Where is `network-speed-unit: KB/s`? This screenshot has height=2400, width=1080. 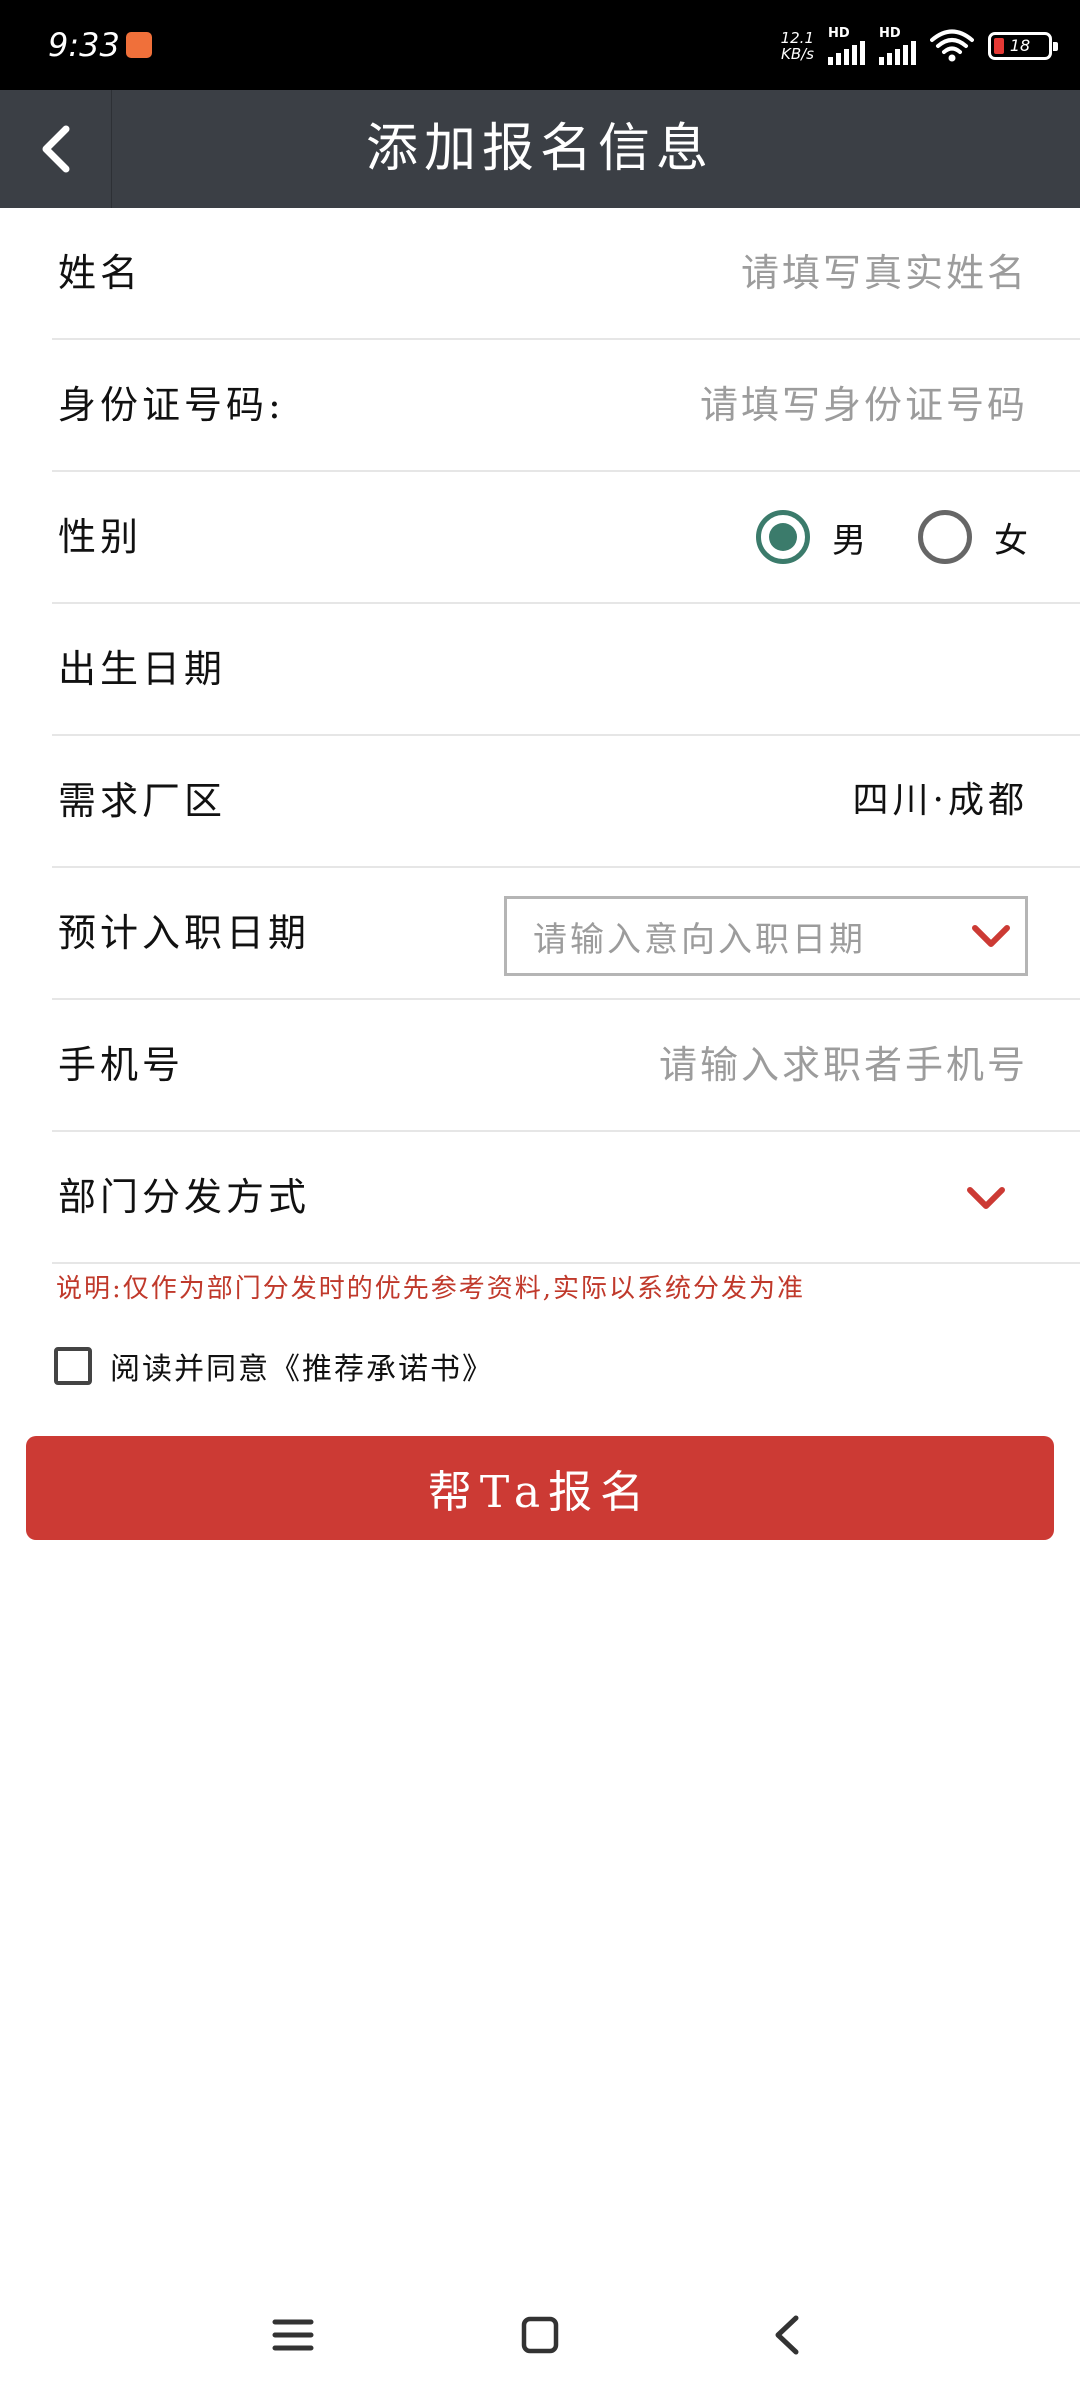
network-speed-unit: KB/s is located at coordinates (797, 54).